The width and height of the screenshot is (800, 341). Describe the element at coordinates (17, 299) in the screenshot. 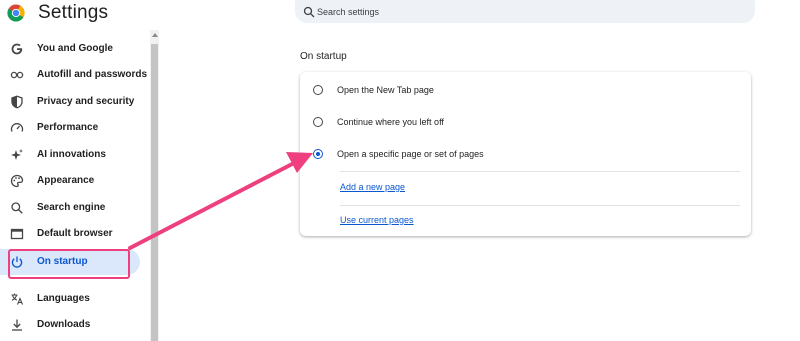

I see `translate-icon` at that location.